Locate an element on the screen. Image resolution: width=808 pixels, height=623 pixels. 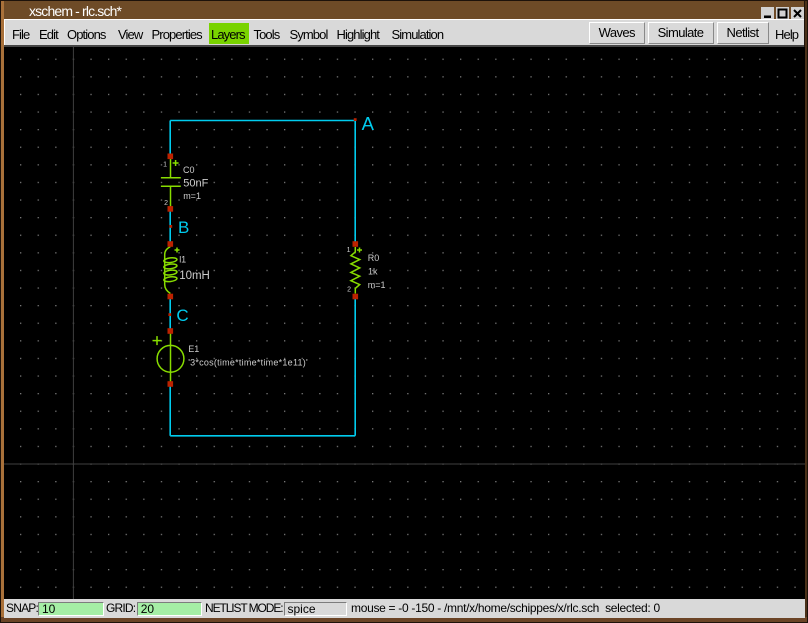
svg-text: C is located at coordinates (182, 315).